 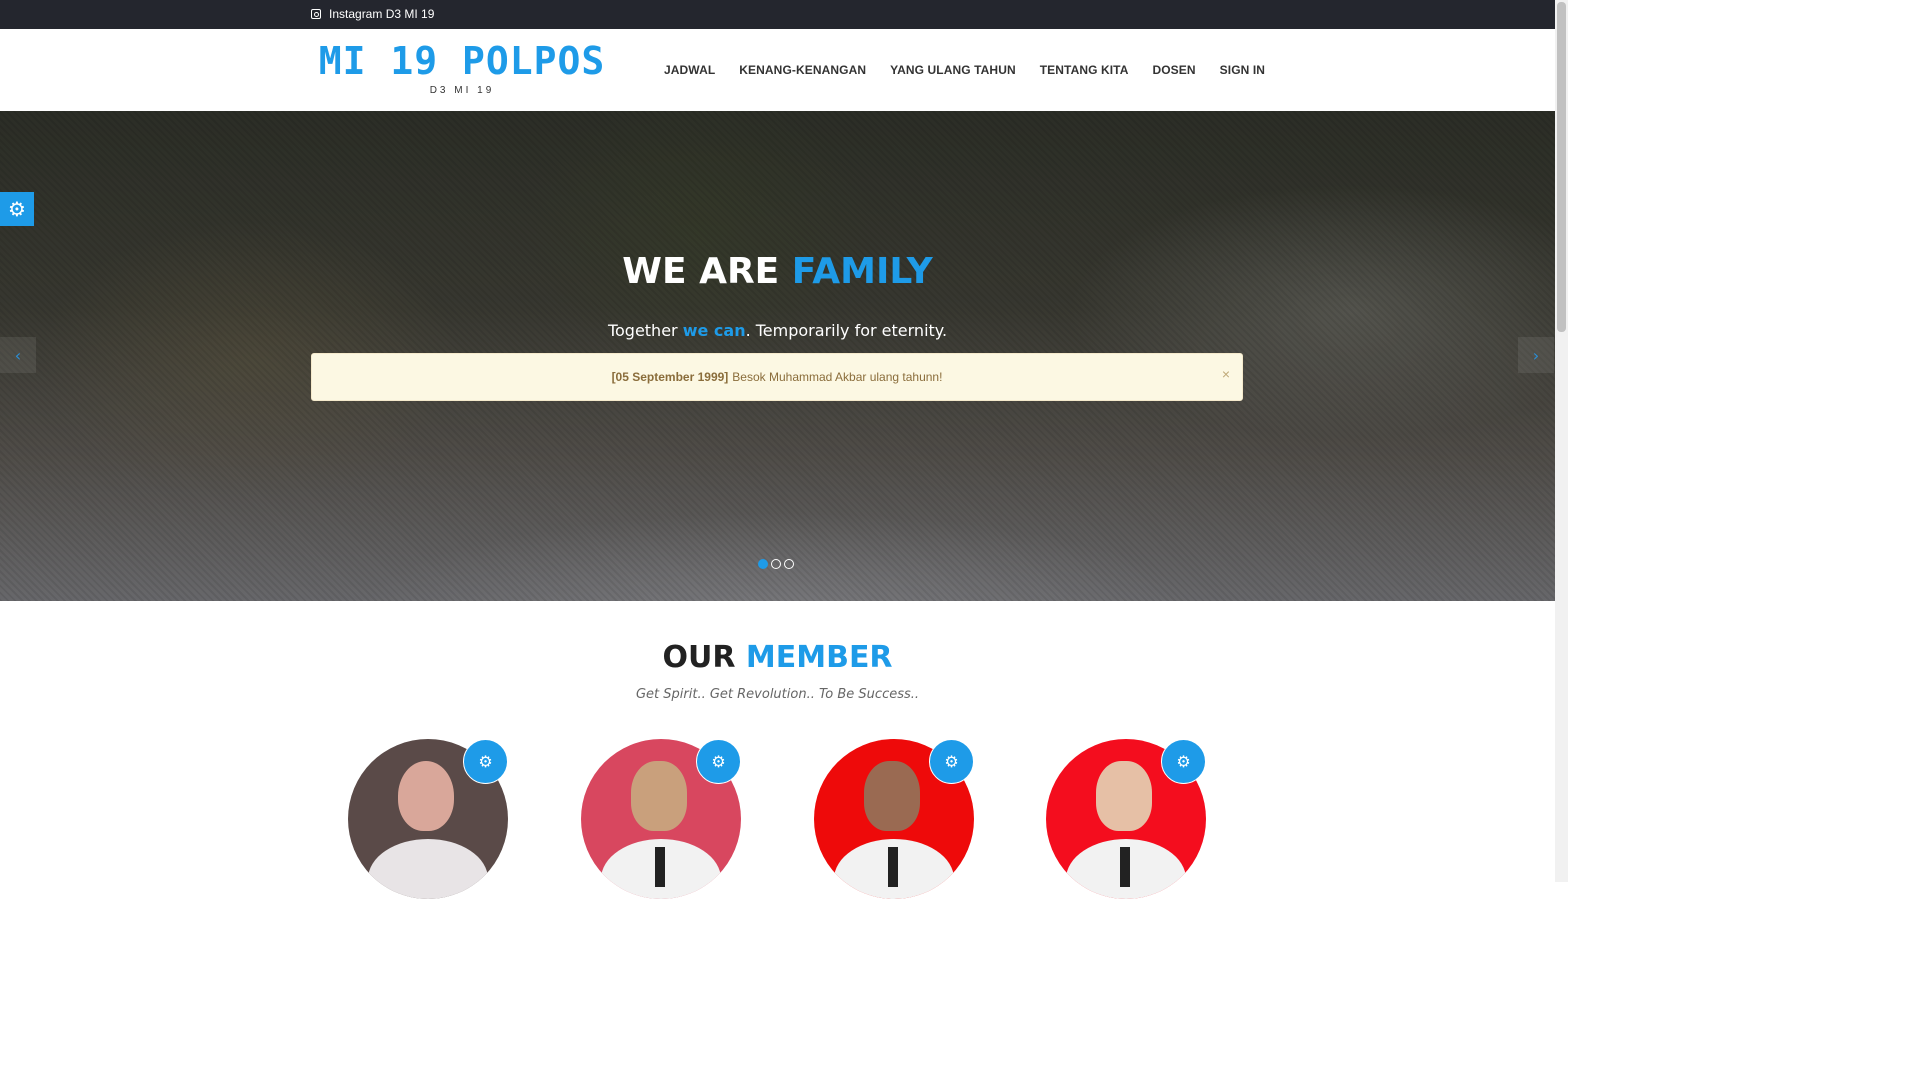 What do you see at coordinates (714, 330) in the screenshot?
I see `hero-subtitle-accent: we can` at bounding box center [714, 330].